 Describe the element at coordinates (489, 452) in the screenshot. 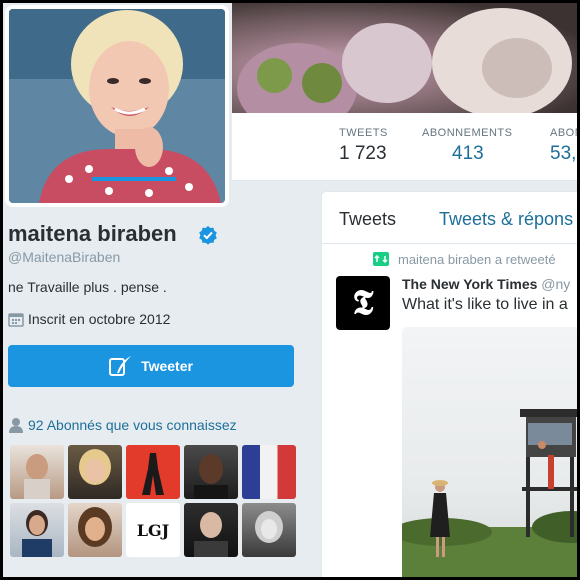

I see `tweet-media` at that location.